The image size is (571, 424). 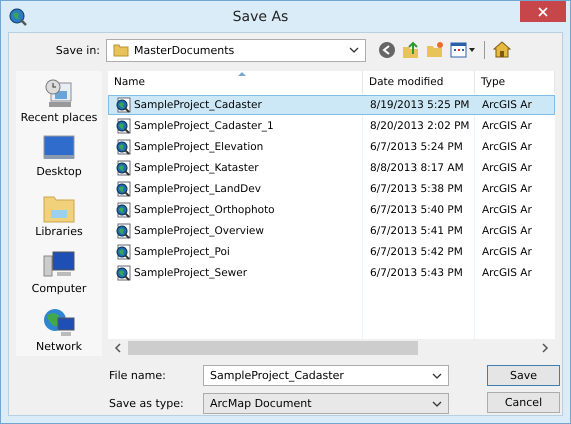 I want to click on place-item: Network, so click(x=59, y=332).